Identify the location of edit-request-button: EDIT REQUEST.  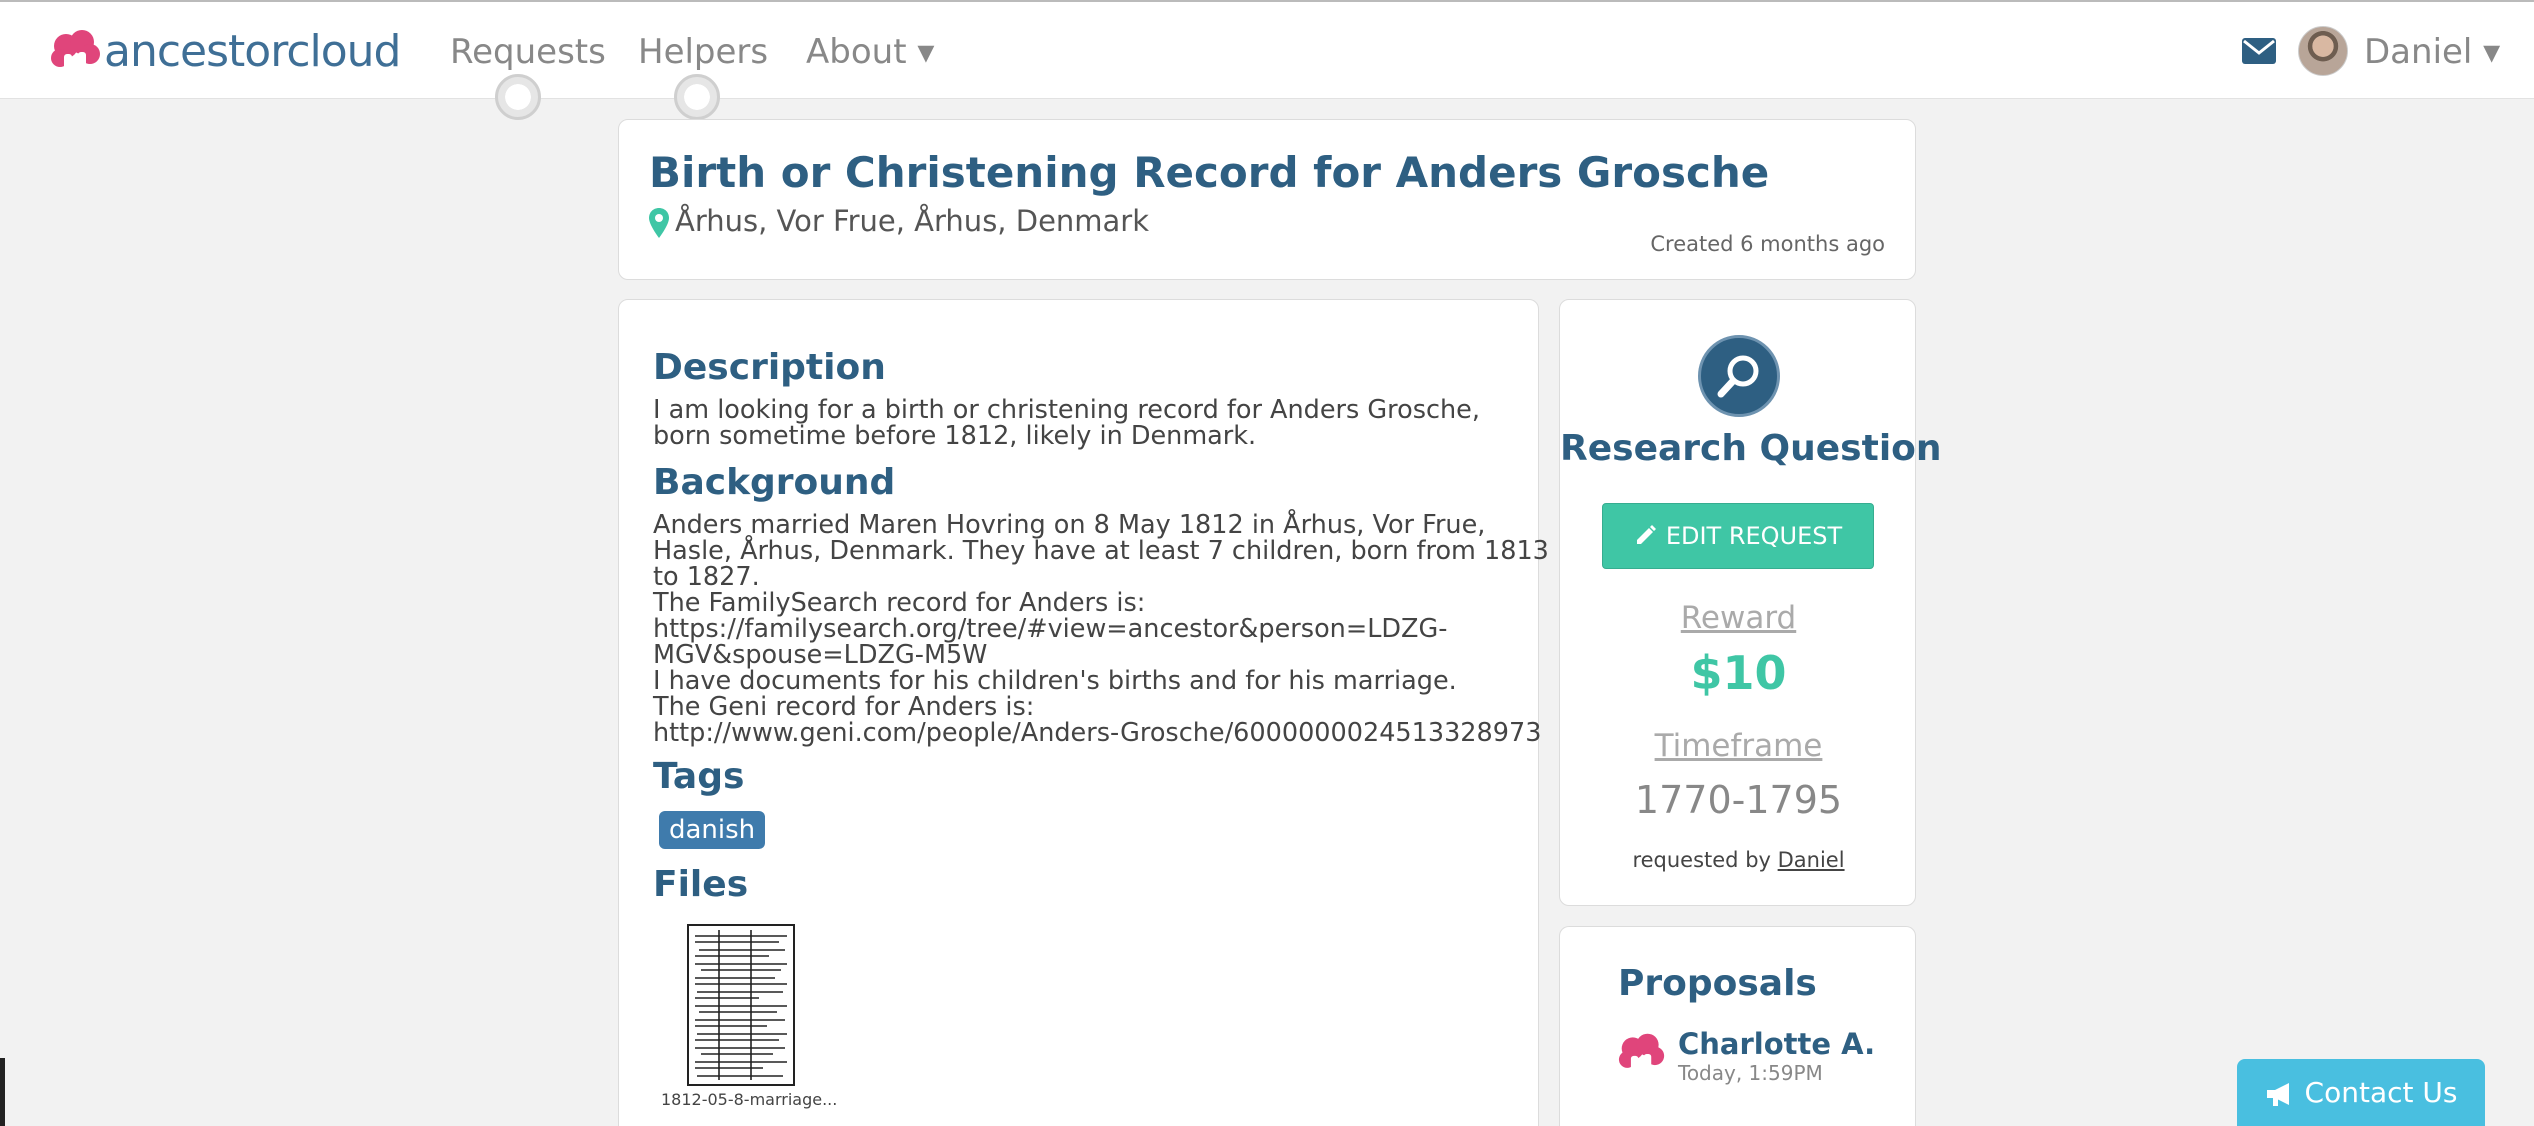
(1738, 536).